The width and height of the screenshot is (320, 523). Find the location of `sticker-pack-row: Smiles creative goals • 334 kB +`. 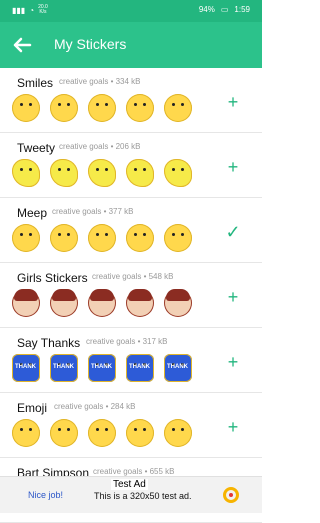

sticker-pack-row: Smiles creative goals • 334 kB + is located at coordinates (131, 100).